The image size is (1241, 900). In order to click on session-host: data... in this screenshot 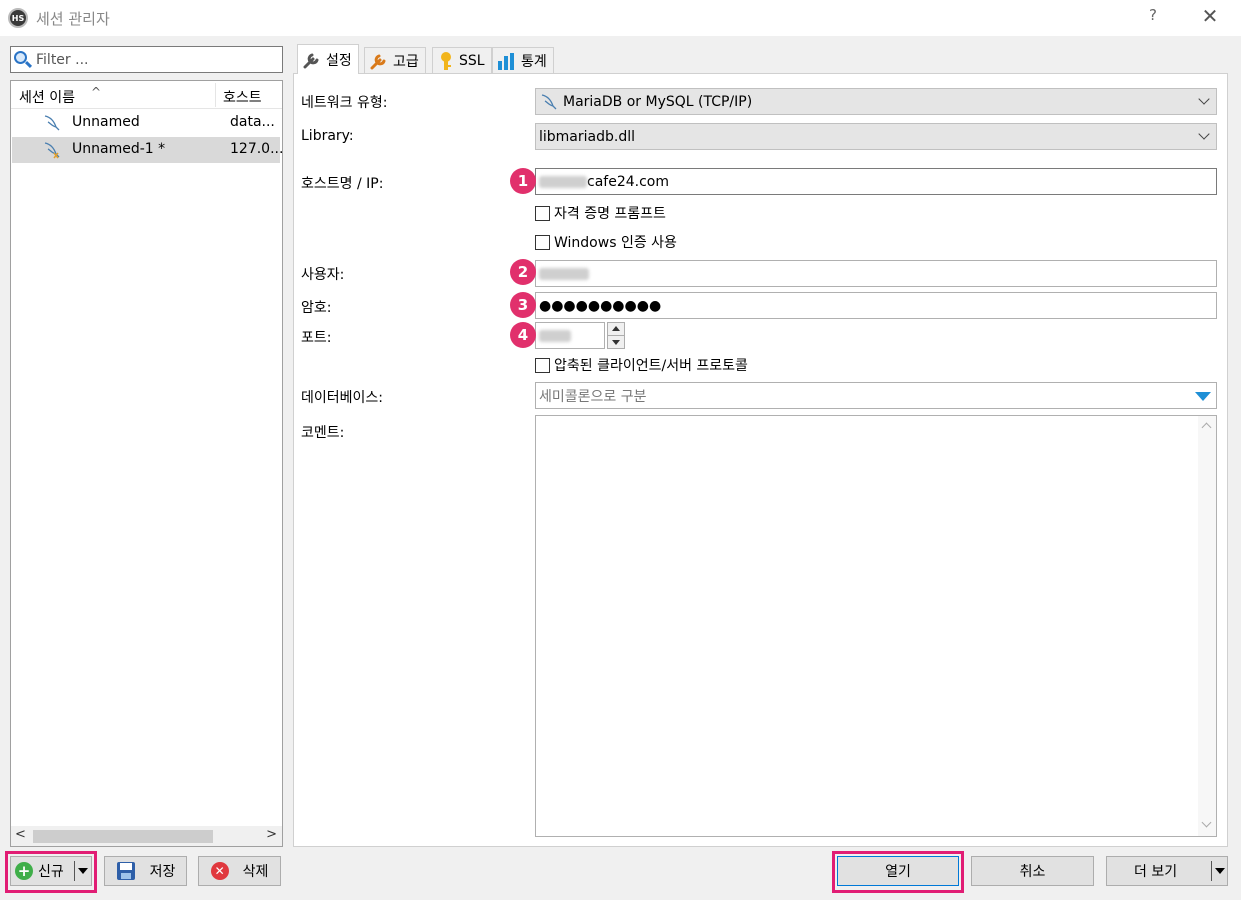, I will do `click(252, 122)`.